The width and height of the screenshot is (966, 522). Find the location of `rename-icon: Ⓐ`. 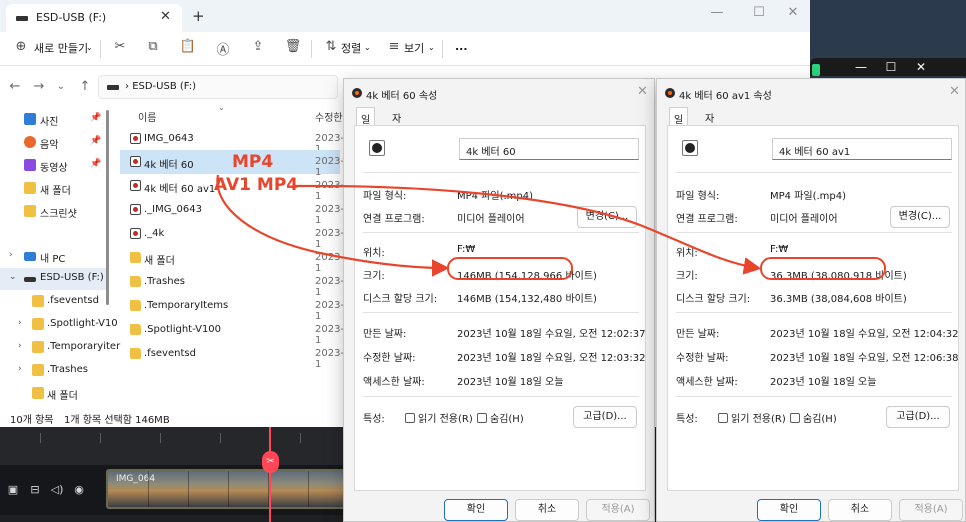

rename-icon: Ⓐ is located at coordinates (223, 48).